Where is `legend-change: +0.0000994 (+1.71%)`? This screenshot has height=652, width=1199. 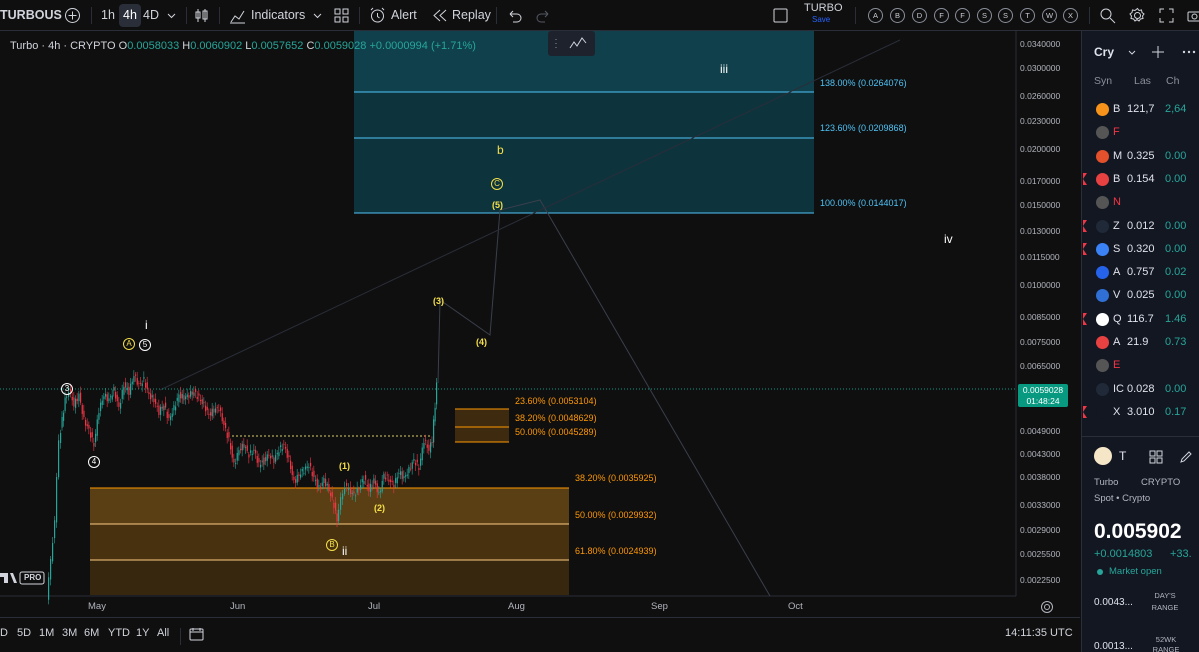 legend-change: +0.0000994 (+1.71%) is located at coordinates (422, 46).